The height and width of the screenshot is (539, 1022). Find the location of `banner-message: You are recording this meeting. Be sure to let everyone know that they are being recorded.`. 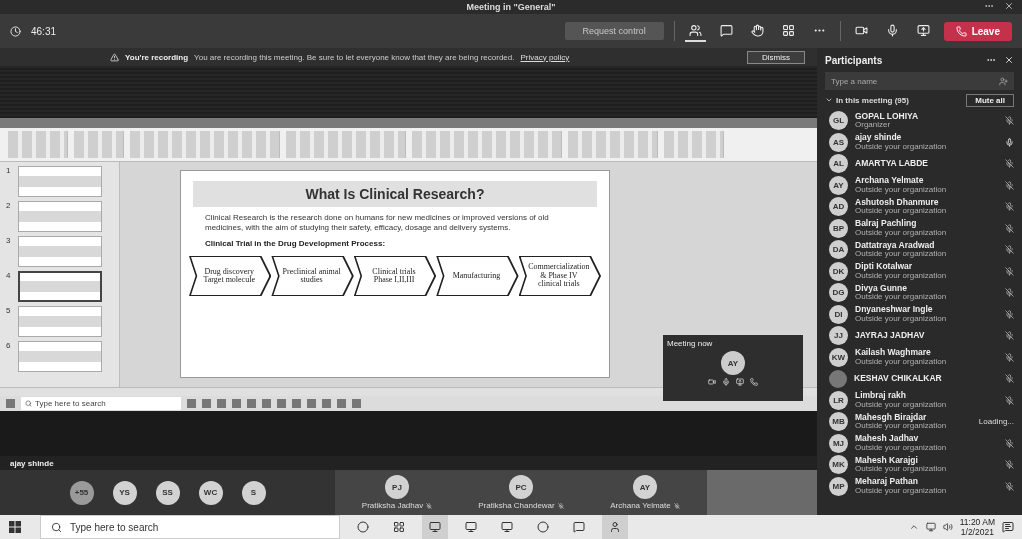

banner-message: You are recording this meeting. Be sure to let everyone know that they are being recorded. is located at coordinates (354, 57).